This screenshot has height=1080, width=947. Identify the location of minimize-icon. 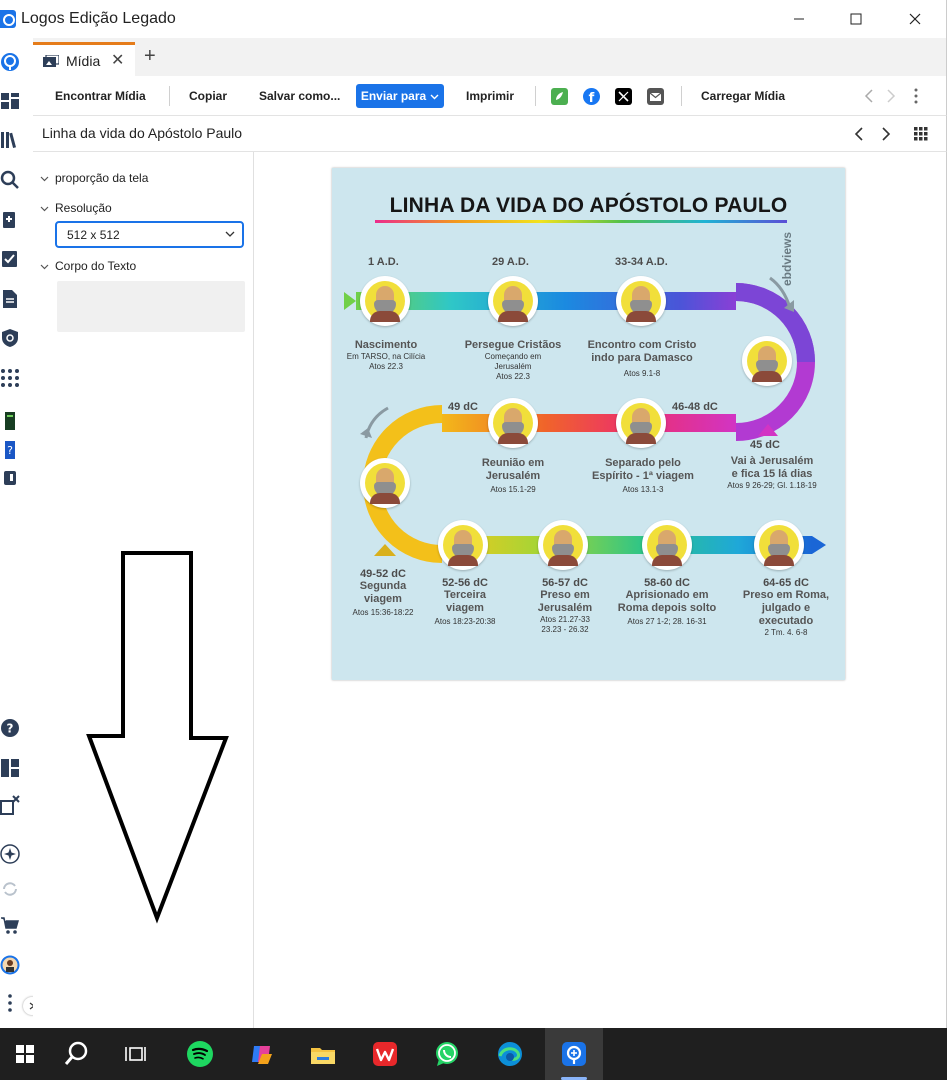
(799, 19).